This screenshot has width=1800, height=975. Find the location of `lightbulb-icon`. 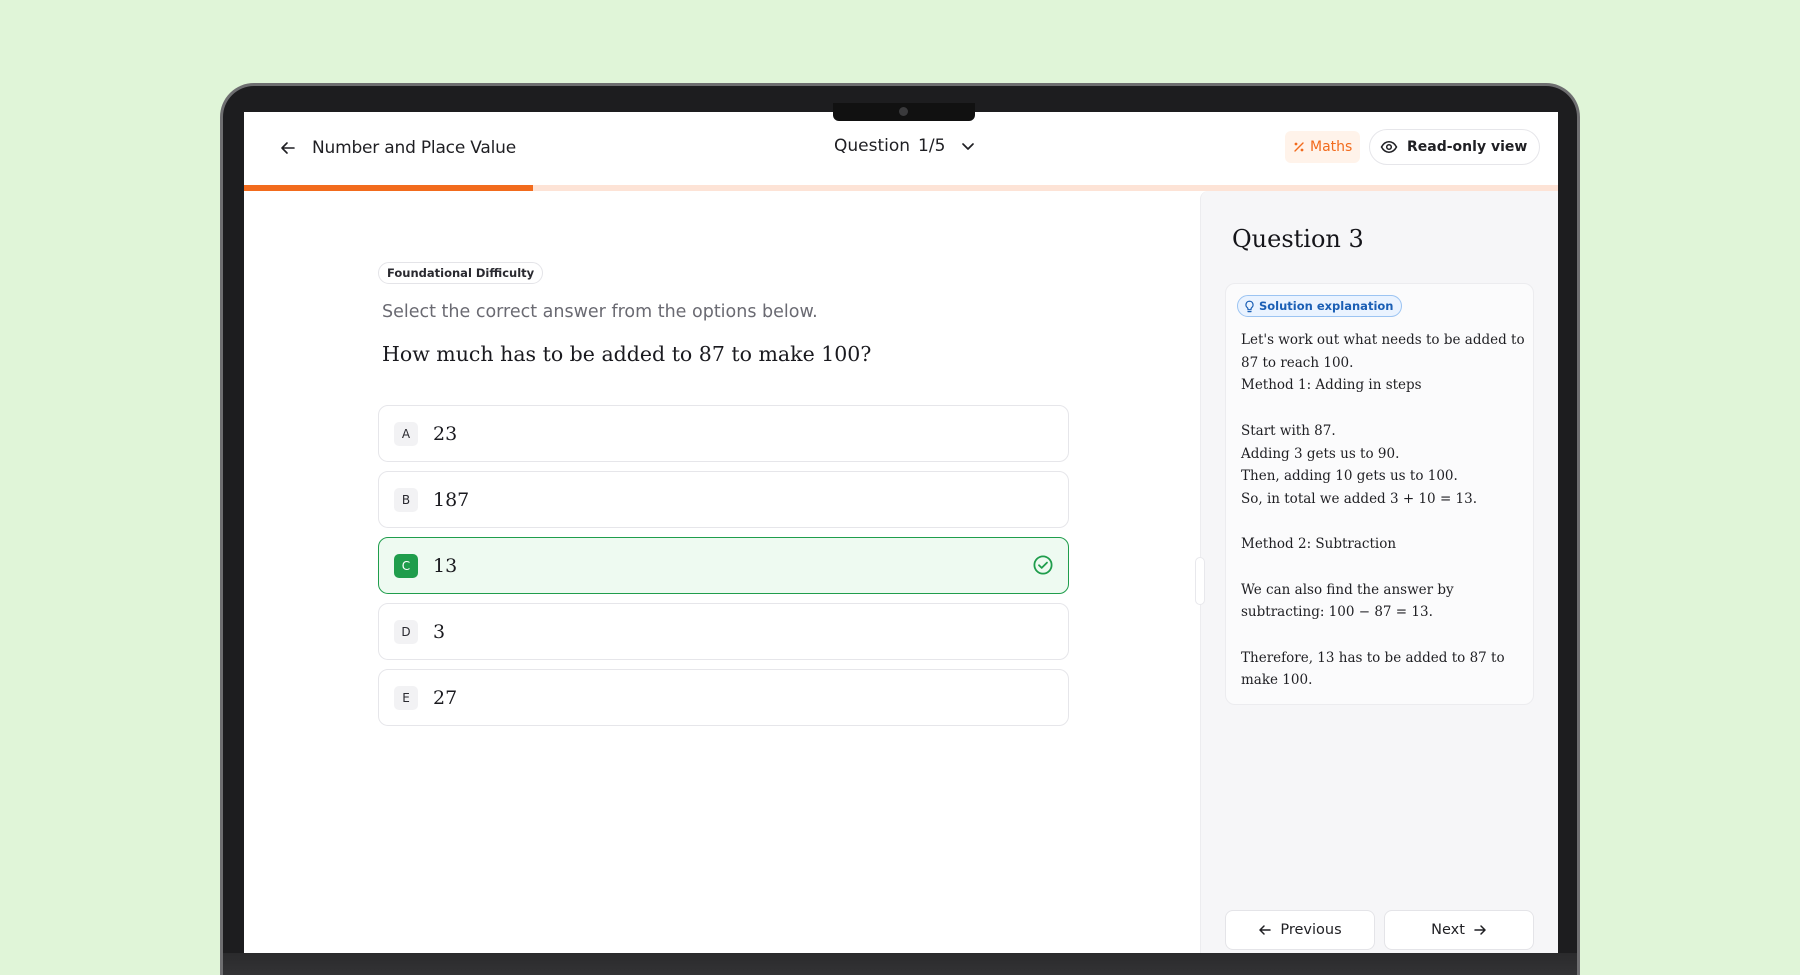

lightbulb-icon is located at coordinates (1249, 306).